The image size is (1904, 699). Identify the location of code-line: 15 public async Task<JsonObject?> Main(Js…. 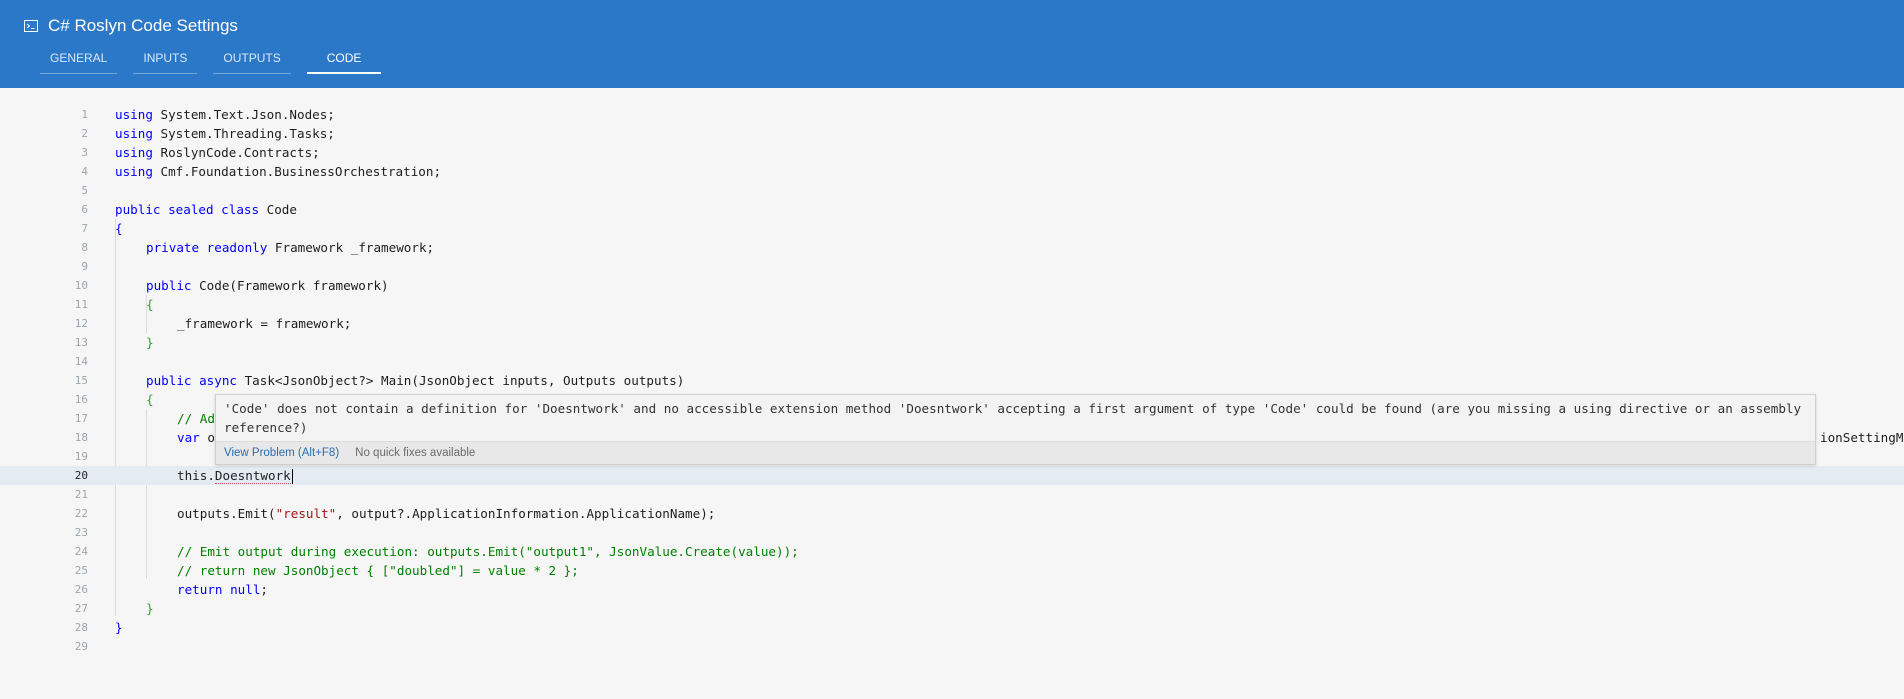
(952, 380).